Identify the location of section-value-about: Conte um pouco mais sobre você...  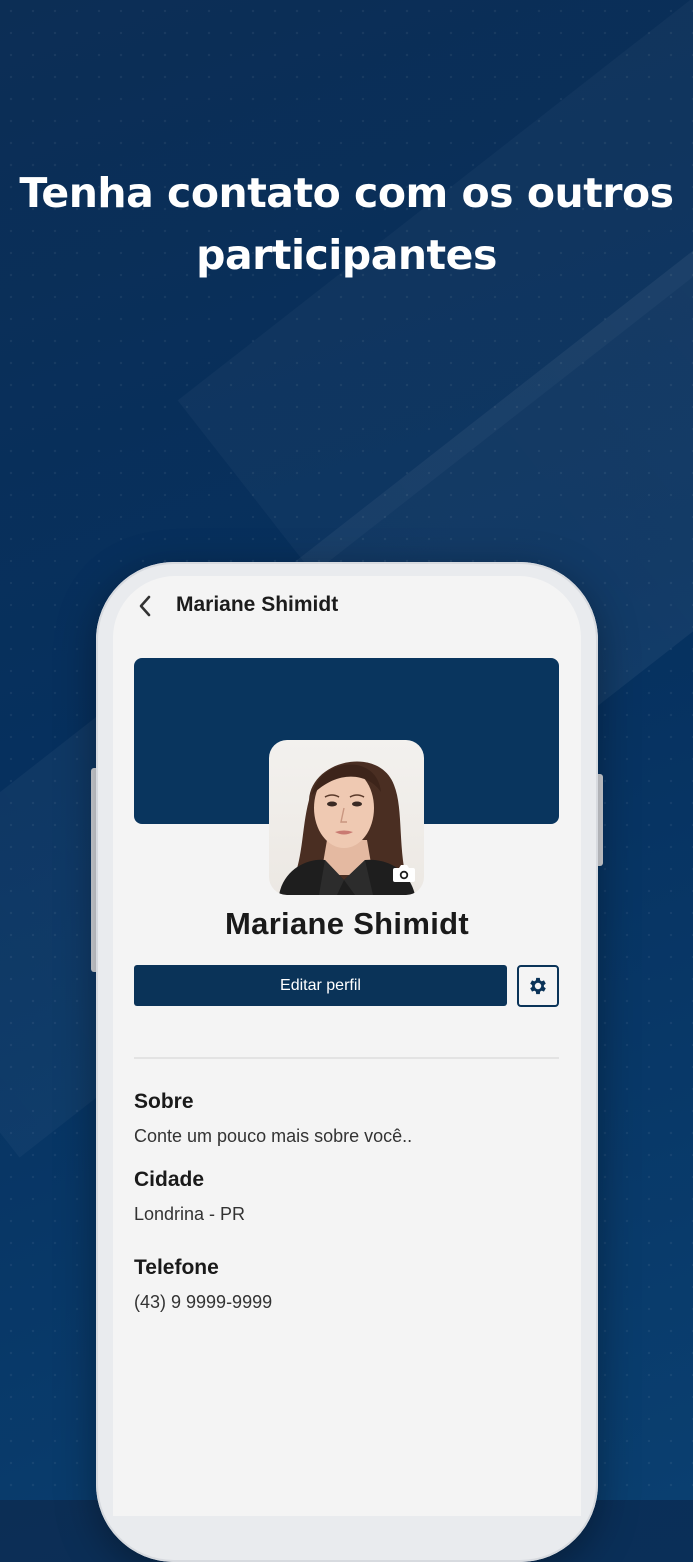
(273, 1136).